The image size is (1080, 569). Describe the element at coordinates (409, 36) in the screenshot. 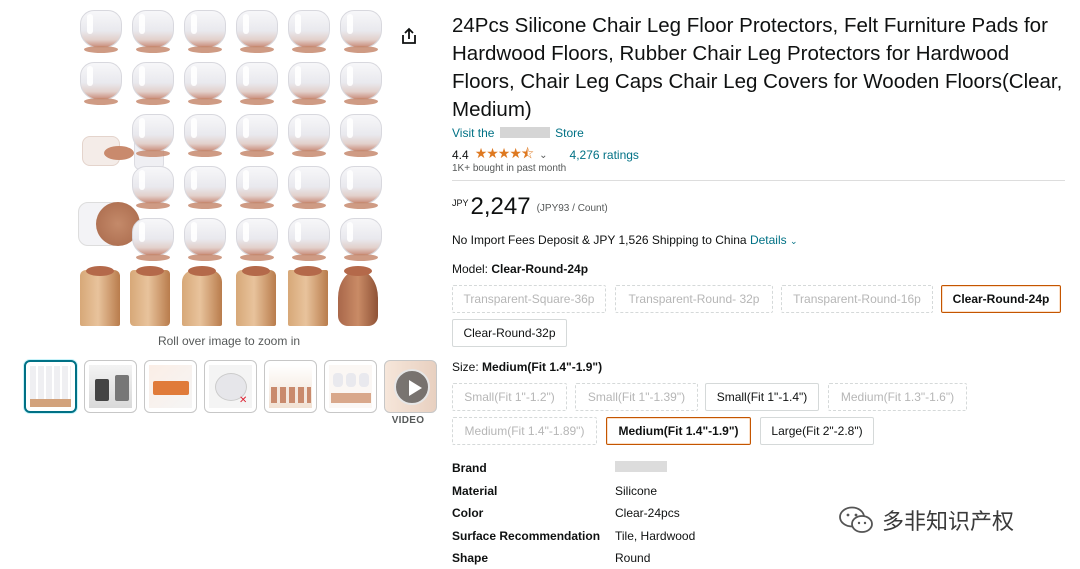

I see `share-icon` at that location.